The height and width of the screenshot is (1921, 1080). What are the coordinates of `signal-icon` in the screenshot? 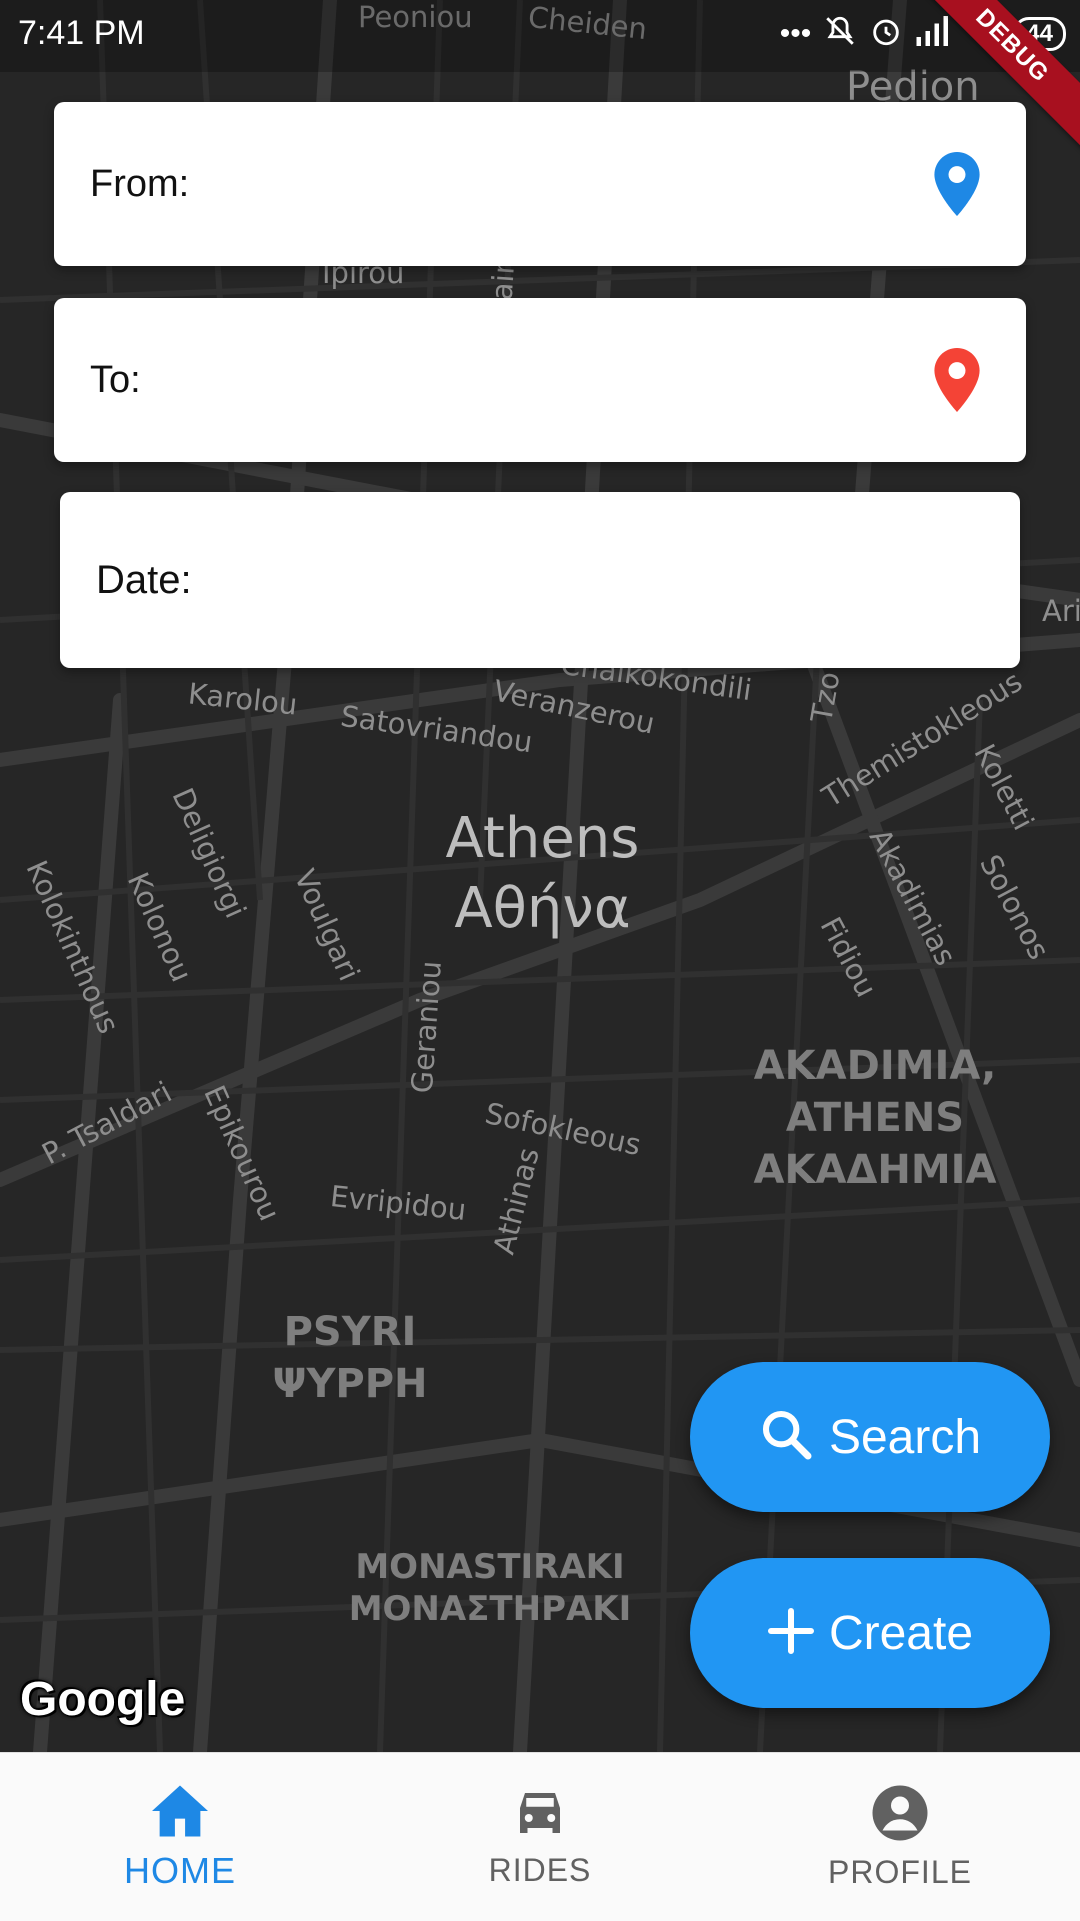 It's located at (933, 33).